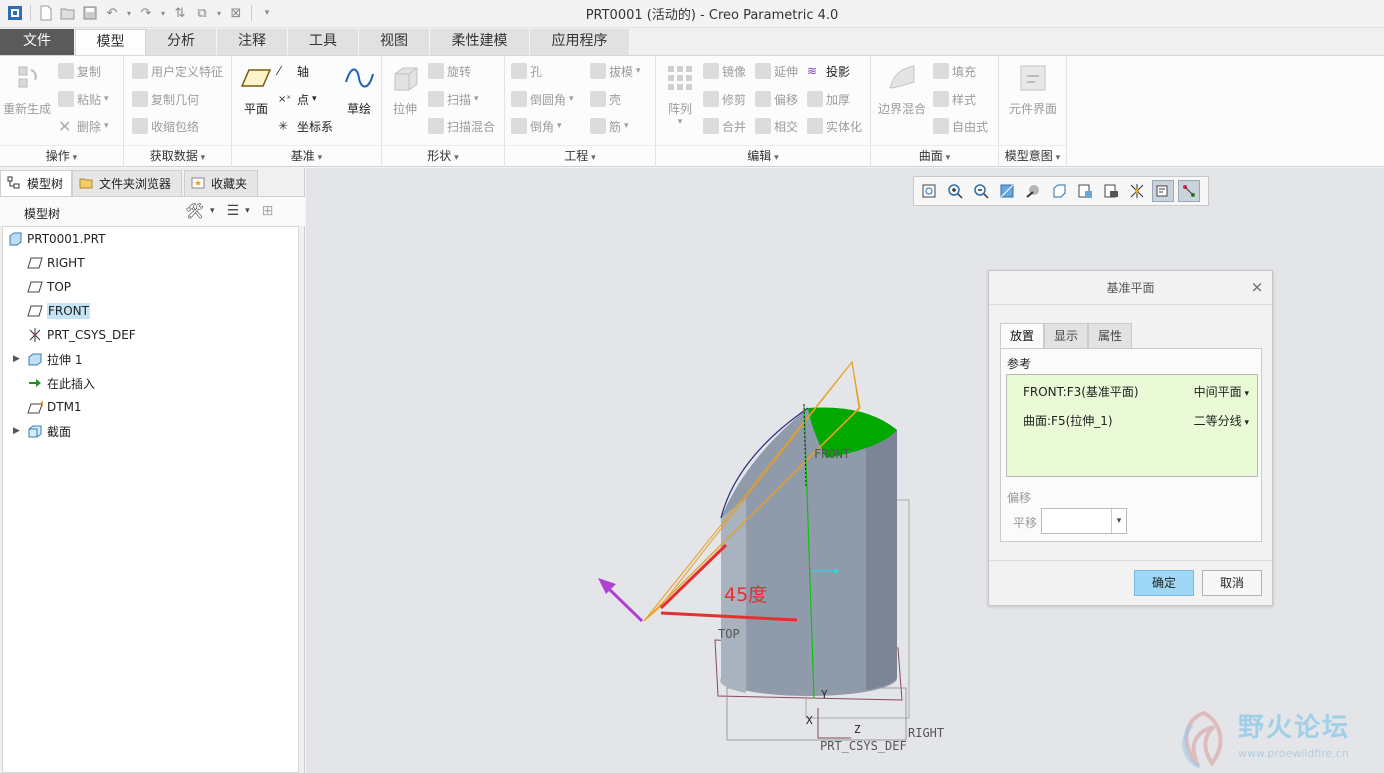 This screenshot has width=1384, height=773. Describe the element at coordinates (536, 126) in the screenshot. I see `chamfer-button: 倒角 ▾` at that location.